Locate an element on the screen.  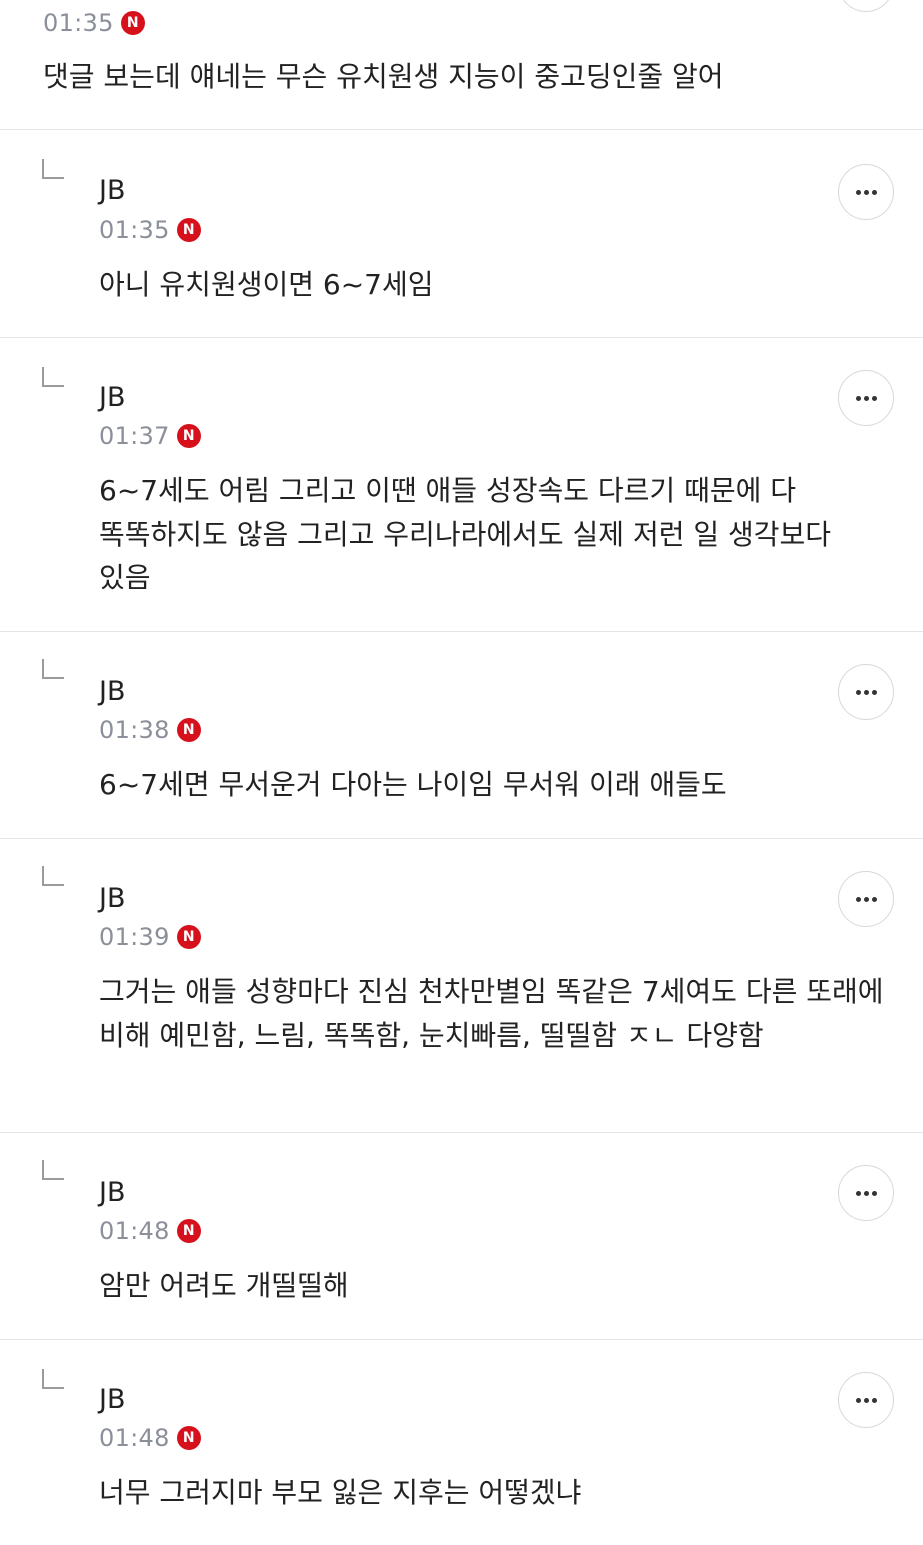
comment-text: 너무 그러지마 부모 잃은 지후는 어떻겠냐 is located at coordinates (340, 1492).